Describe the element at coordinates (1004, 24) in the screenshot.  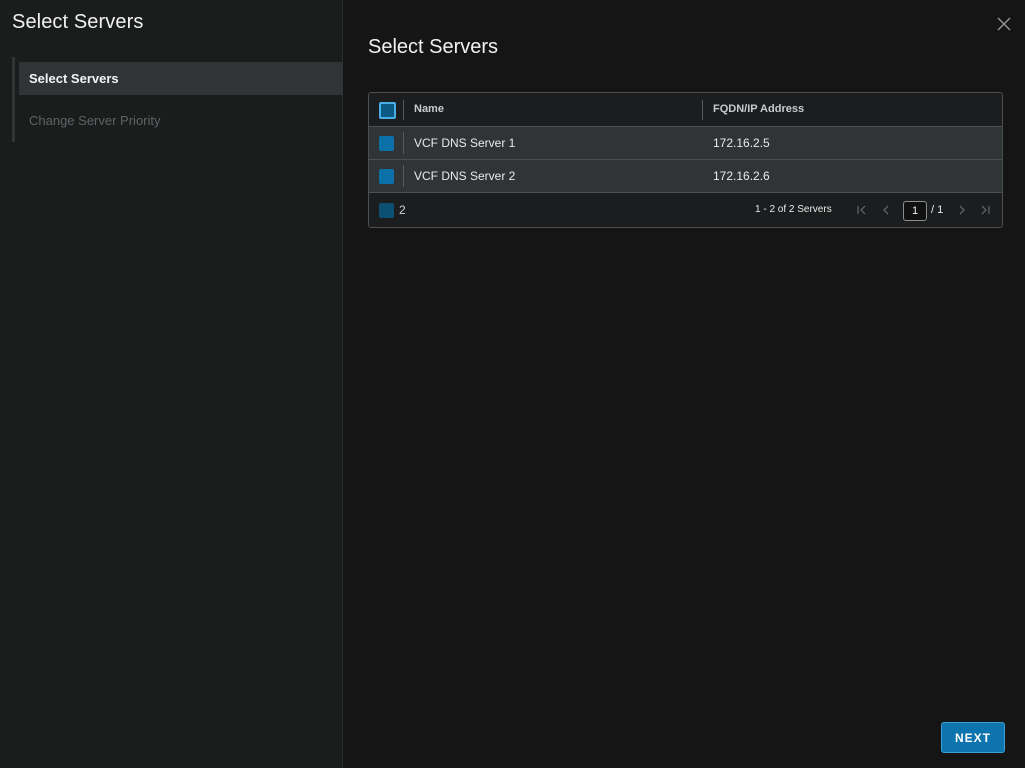
I see `close-icon` at that location.